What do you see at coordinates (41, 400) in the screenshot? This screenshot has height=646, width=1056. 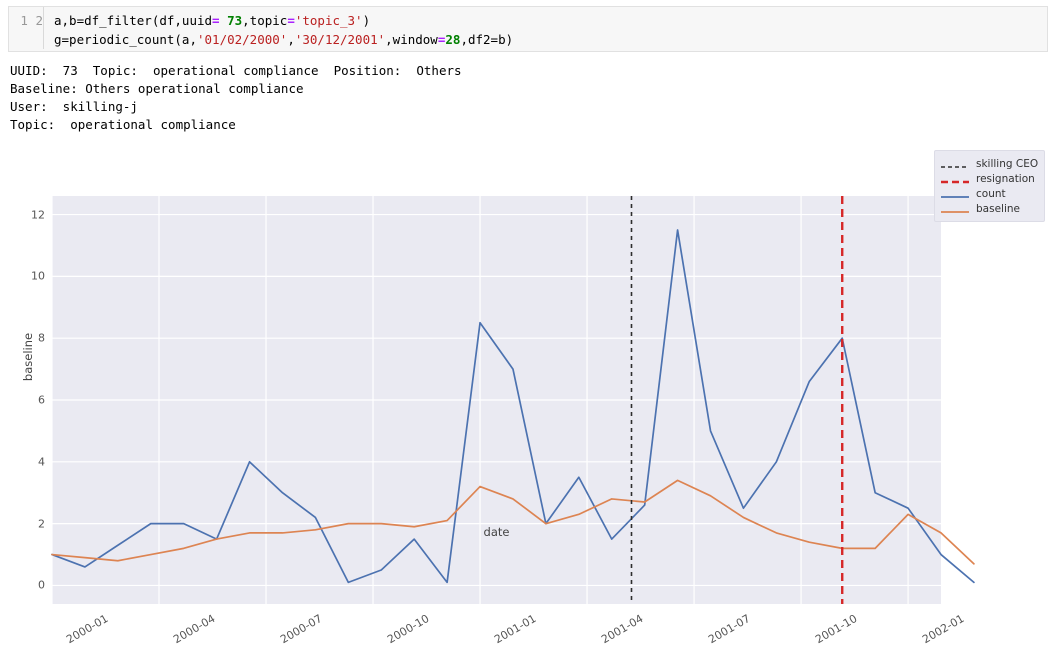 I see `y-tick-label: 6` at bounding box center [41, 400].